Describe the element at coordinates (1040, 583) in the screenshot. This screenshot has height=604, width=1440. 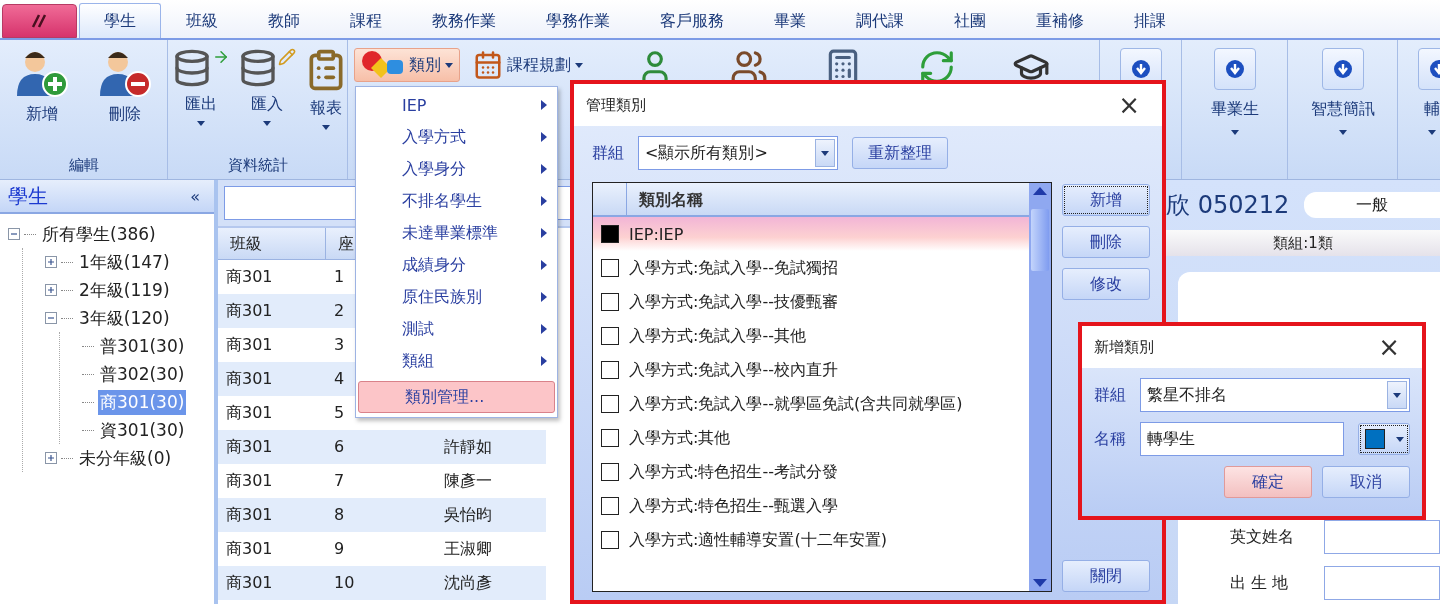
I see `scroll-down-icon` at that location.